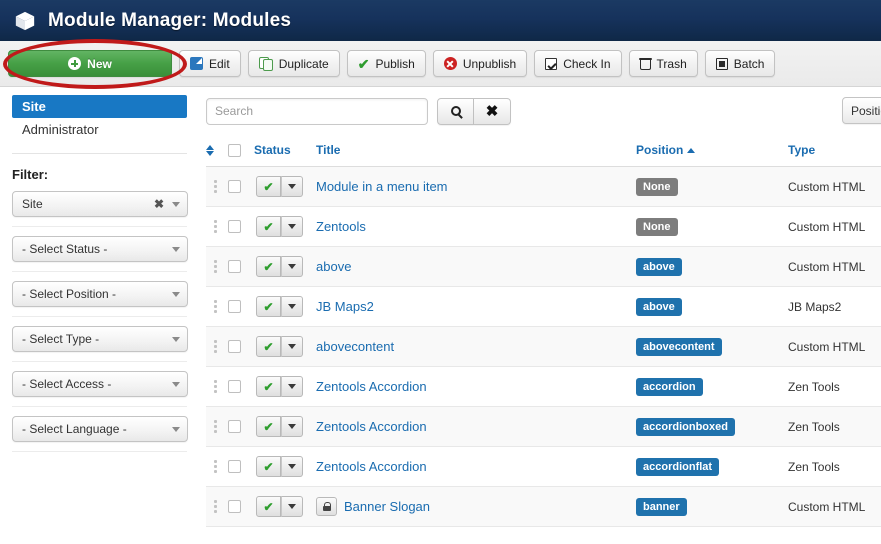 This screenshot has height=544, width=881. I want to click on filter-access-select: - Select Access -, so click(100, 384).